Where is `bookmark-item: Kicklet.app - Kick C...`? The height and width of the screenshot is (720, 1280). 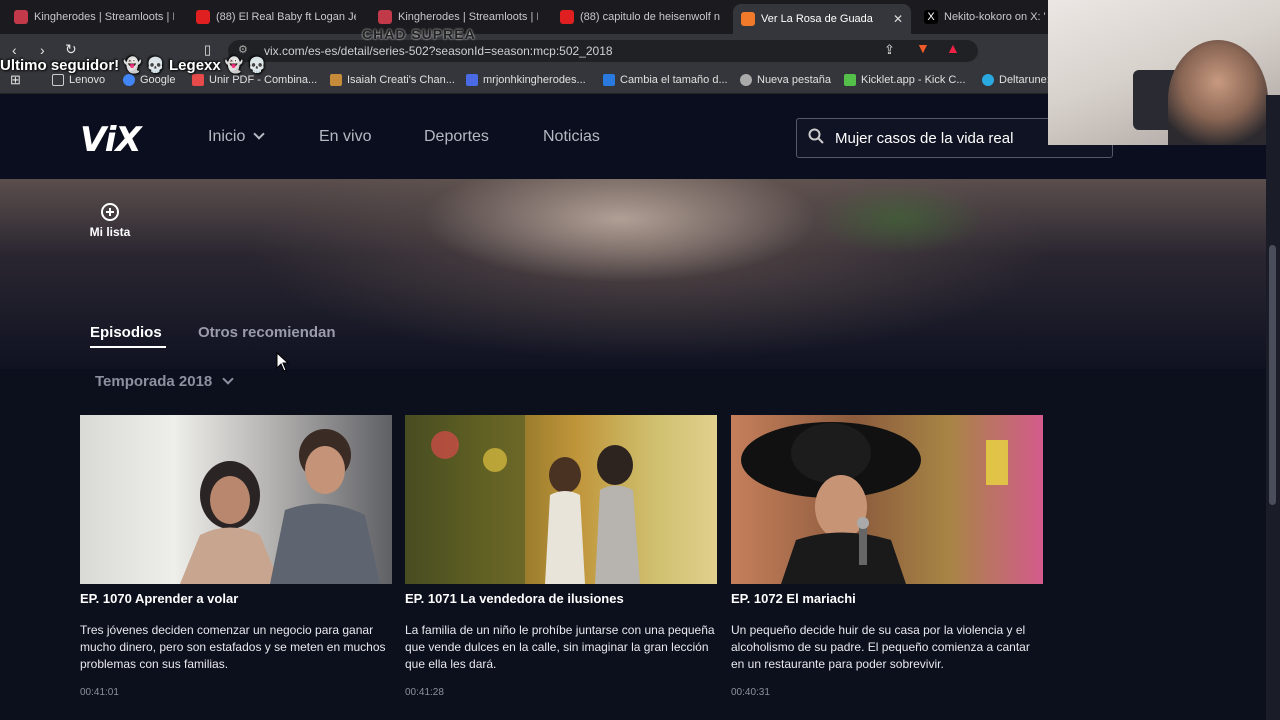
bookmark-item: Kicklet.app - Kick C... is located at coordinates (905, 80).